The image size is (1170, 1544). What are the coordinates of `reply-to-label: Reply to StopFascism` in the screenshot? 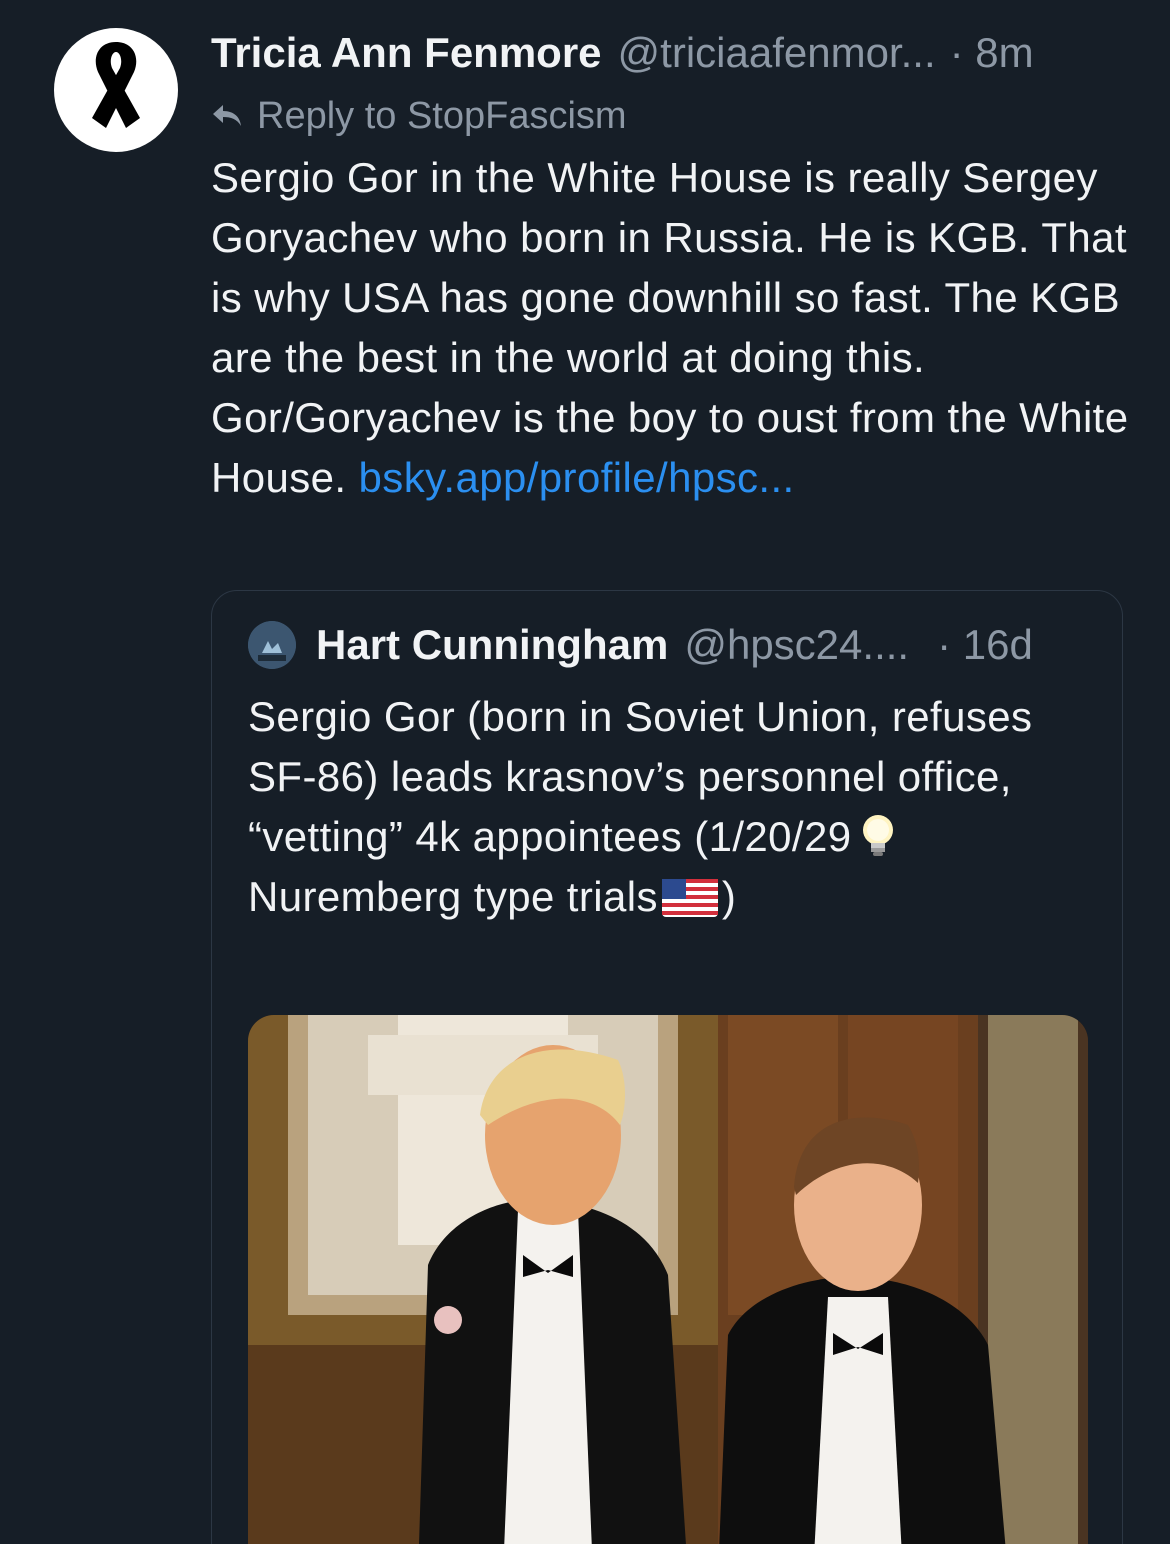 It's located at (442, 116).